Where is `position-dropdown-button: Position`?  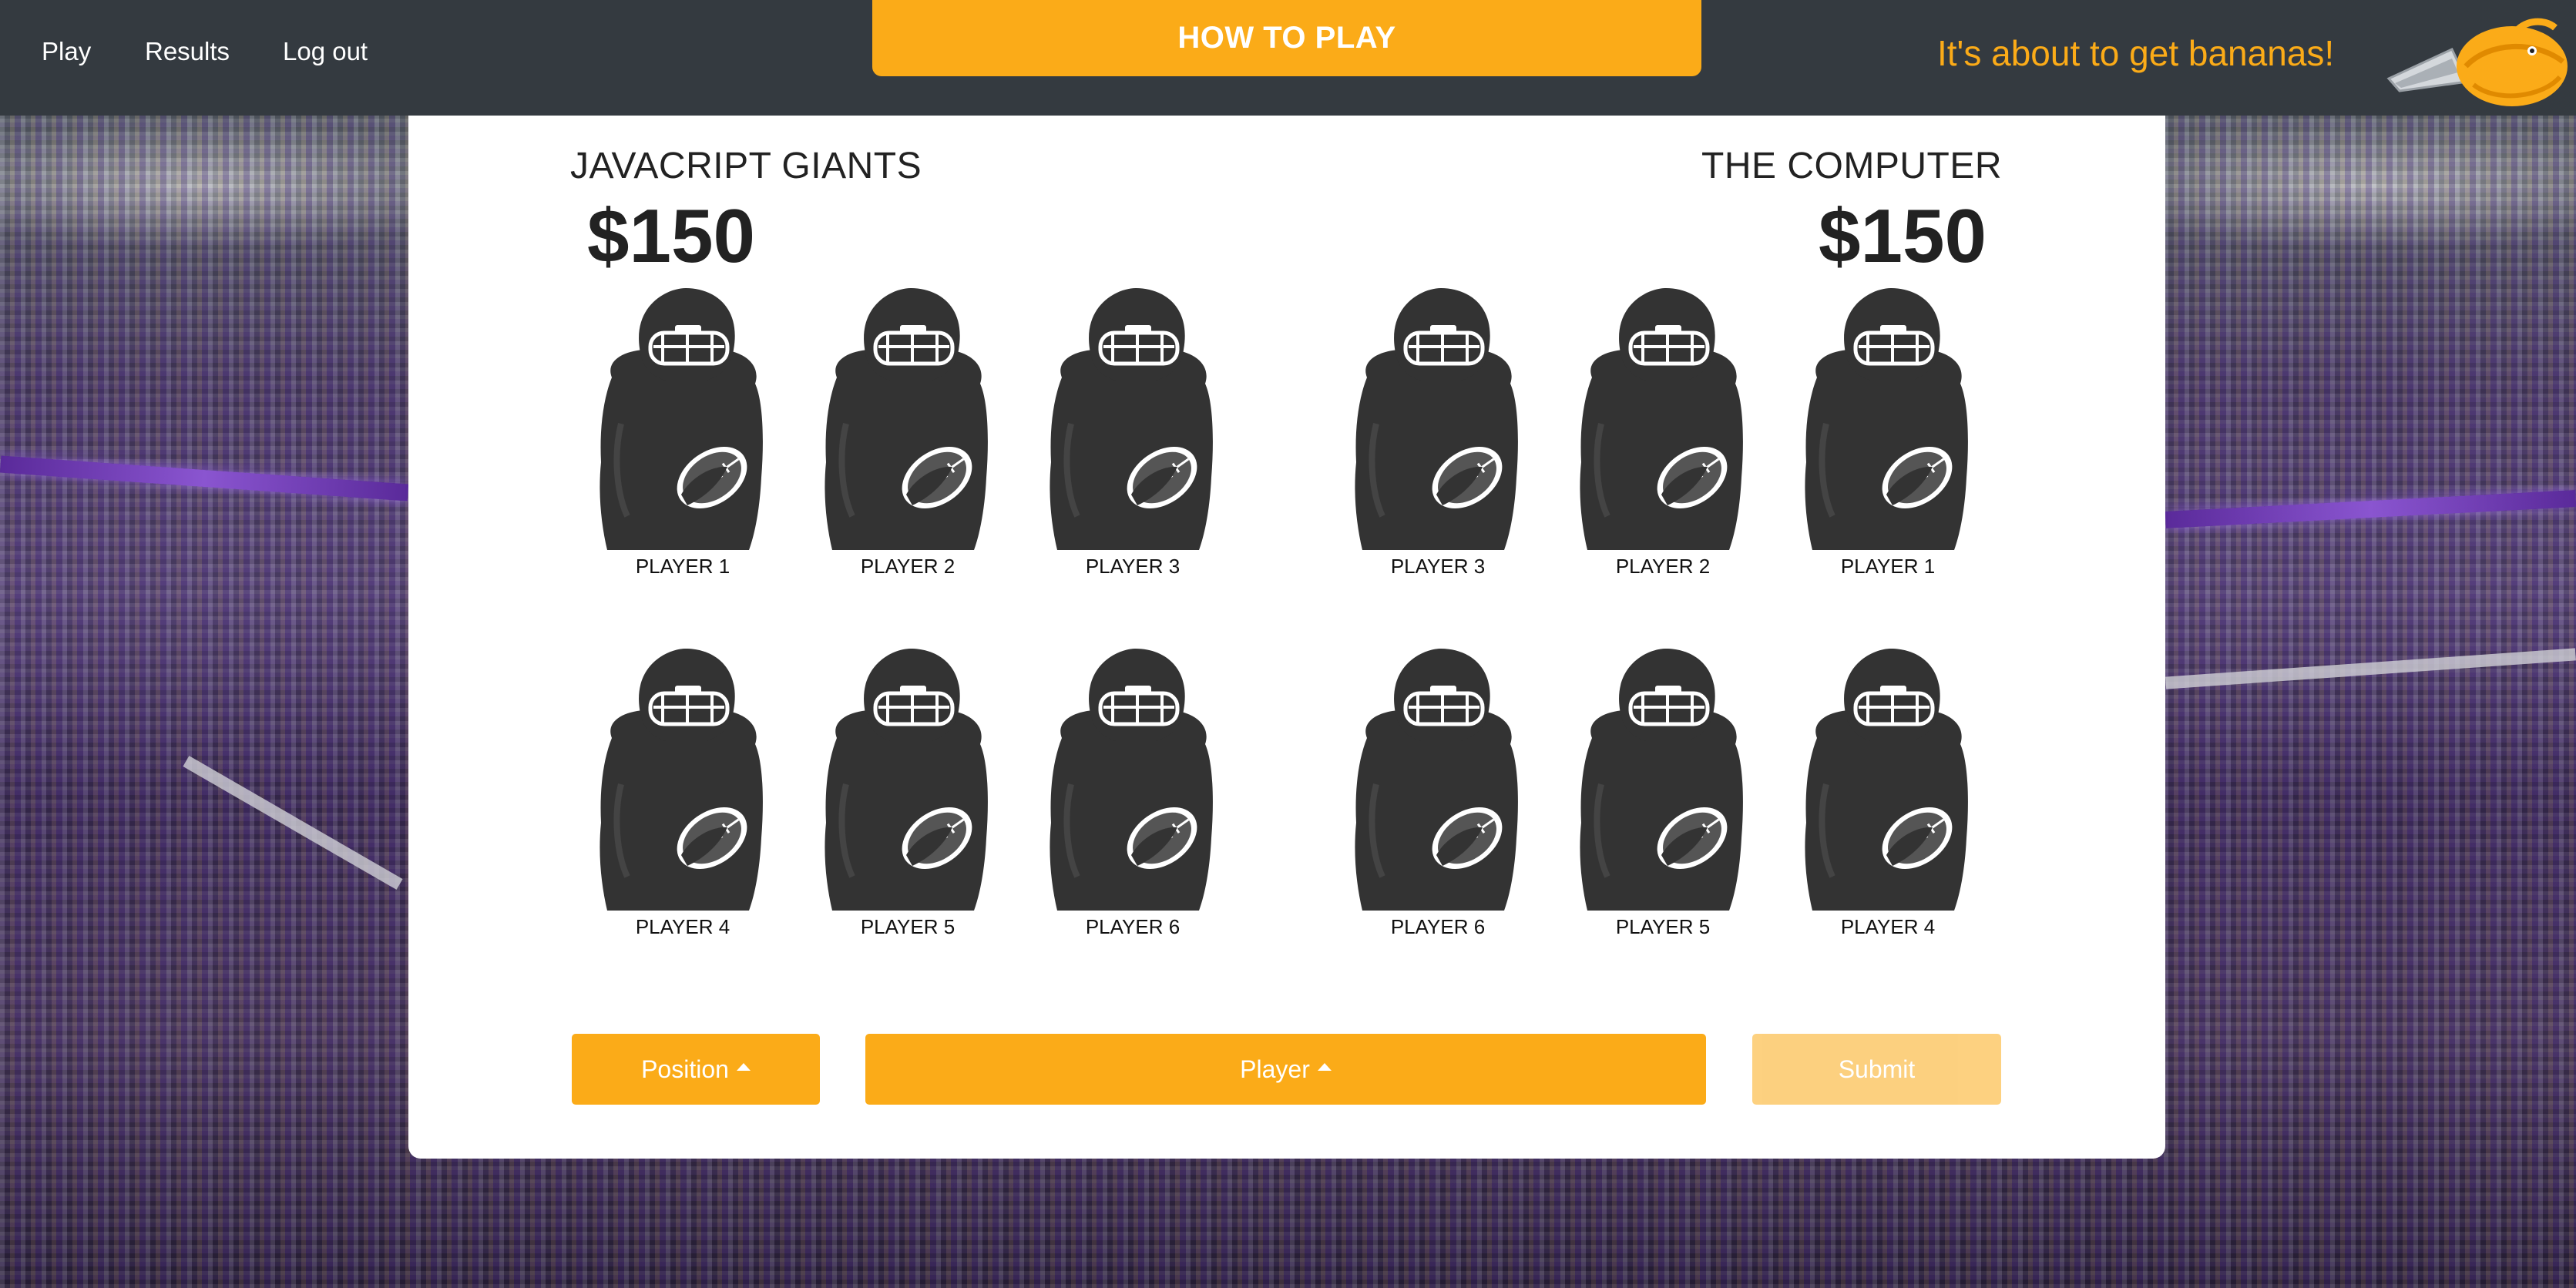 position-dropdown-button: Position is located at coordinates (696, 1069).